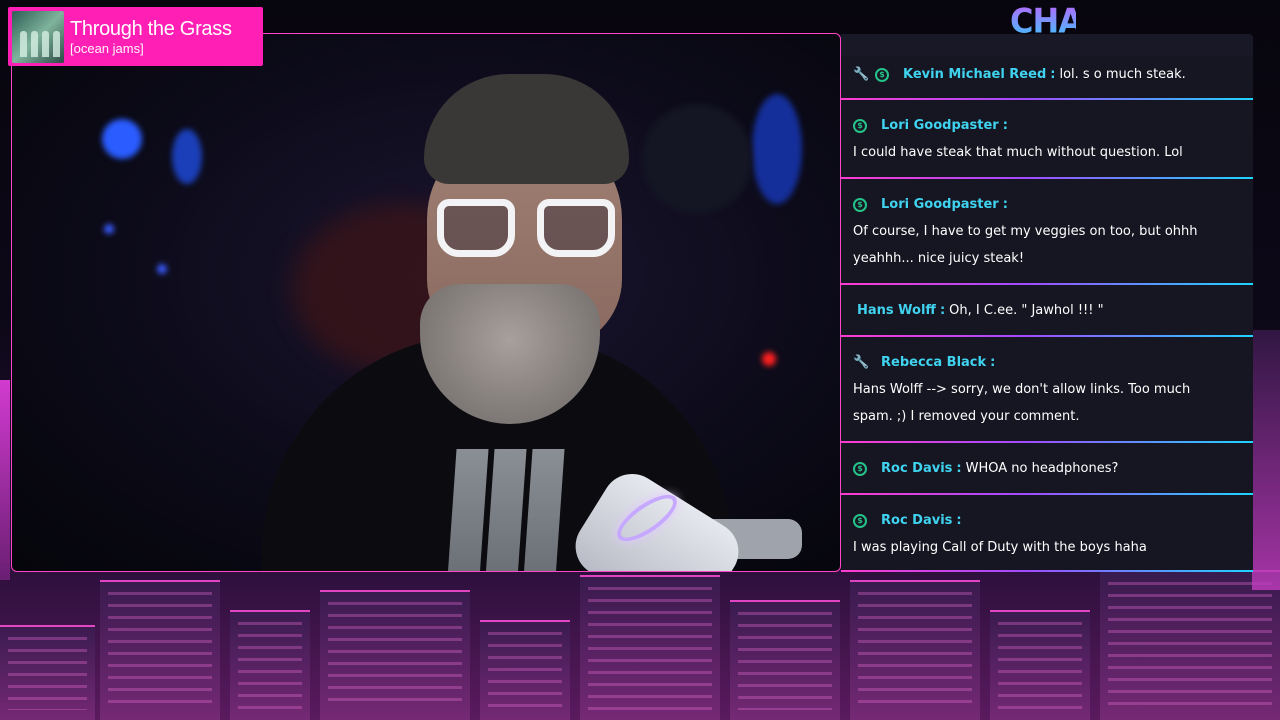  Describe the element at coordinates (5, 480) in the screenshot. I see `left-neon-strip` at that location.